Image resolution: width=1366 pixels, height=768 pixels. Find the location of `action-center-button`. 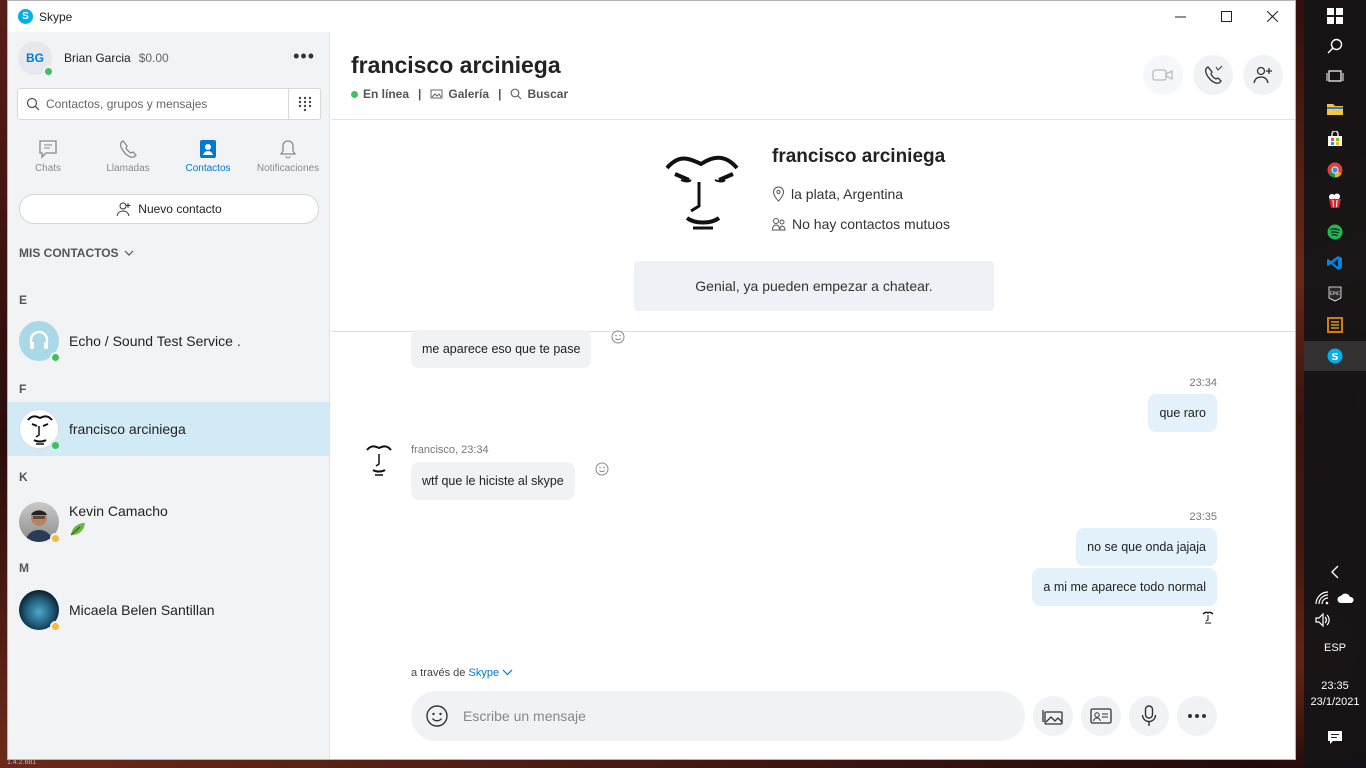

action-center-button is located at coordinates (1335, 738).